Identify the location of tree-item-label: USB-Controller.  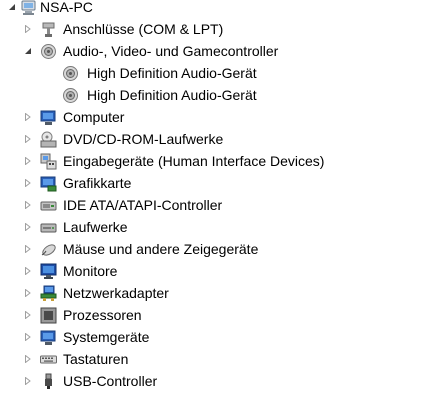
(110, 381).